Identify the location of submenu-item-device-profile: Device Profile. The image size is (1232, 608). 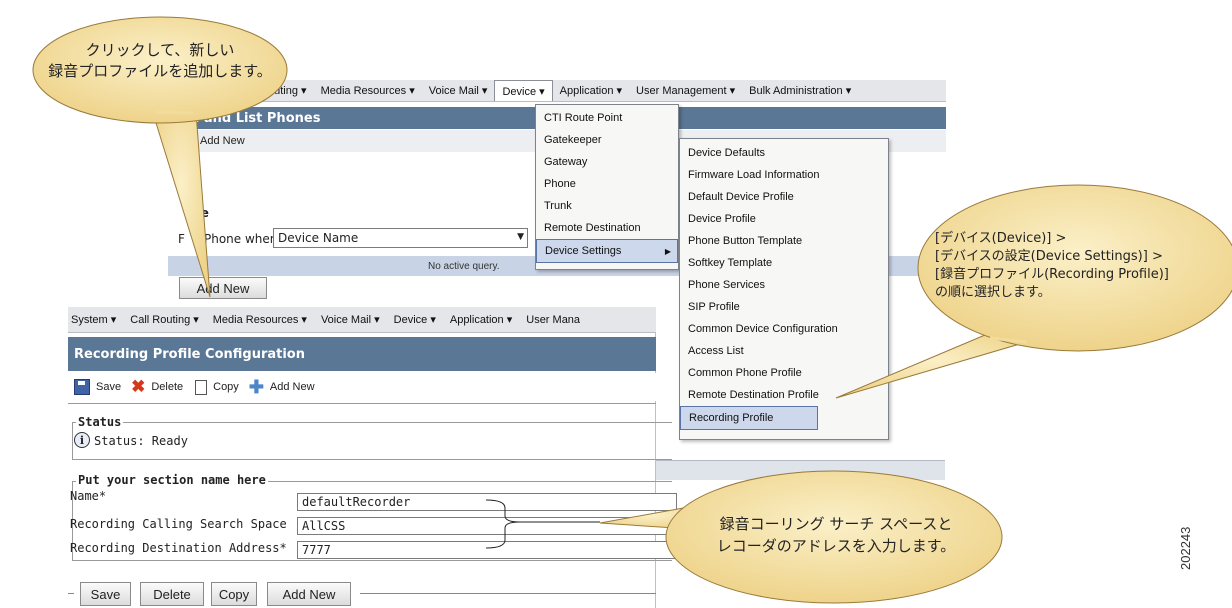
(784, 219).